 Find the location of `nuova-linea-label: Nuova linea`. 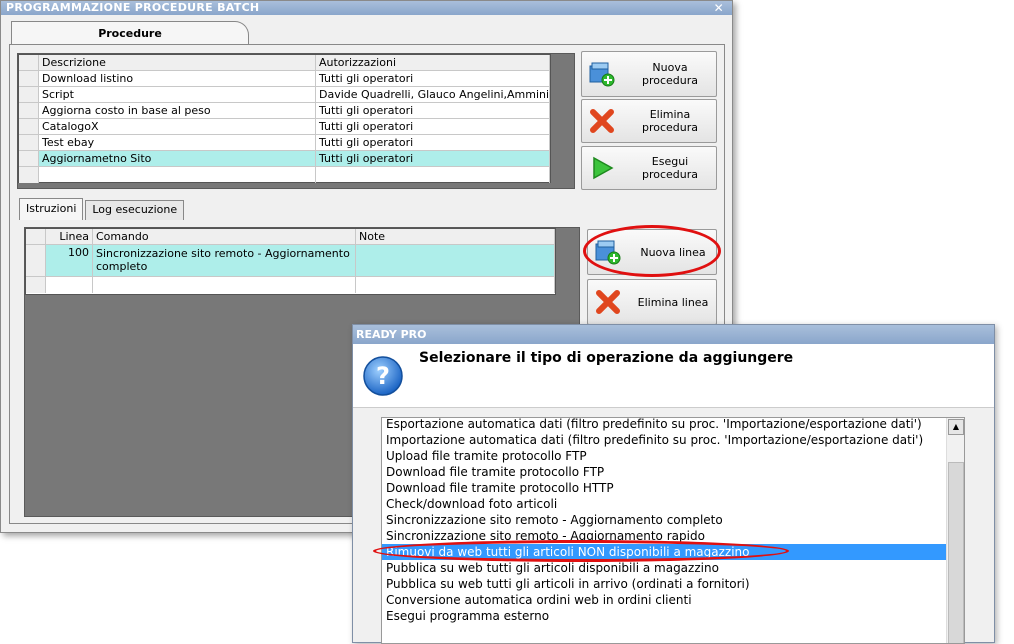

nuova-linea-label: Nuova linea is located at coordinates (673, 252).